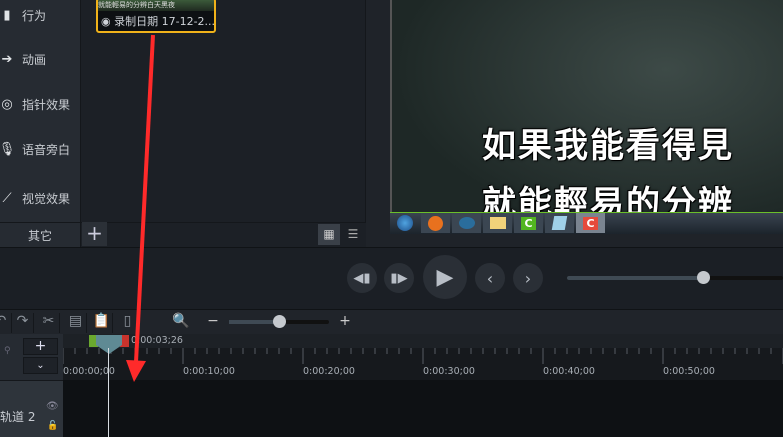  I want to click on red-annotation-arrow, so click(140, 208).